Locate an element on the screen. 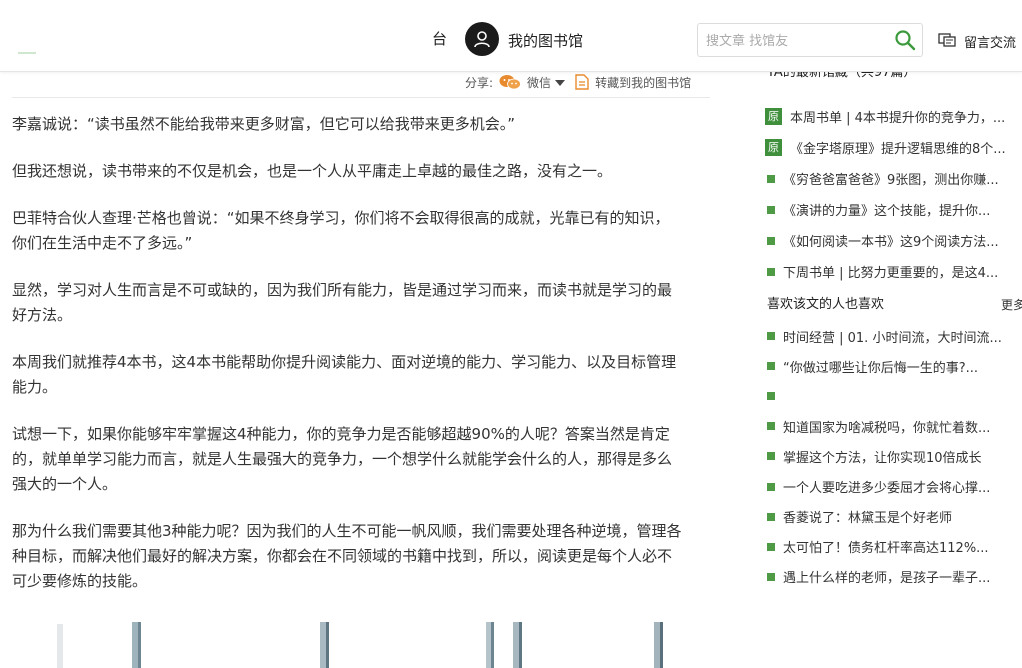 The image size is (1022, 668). list-item is located at coordinates (893, 396).